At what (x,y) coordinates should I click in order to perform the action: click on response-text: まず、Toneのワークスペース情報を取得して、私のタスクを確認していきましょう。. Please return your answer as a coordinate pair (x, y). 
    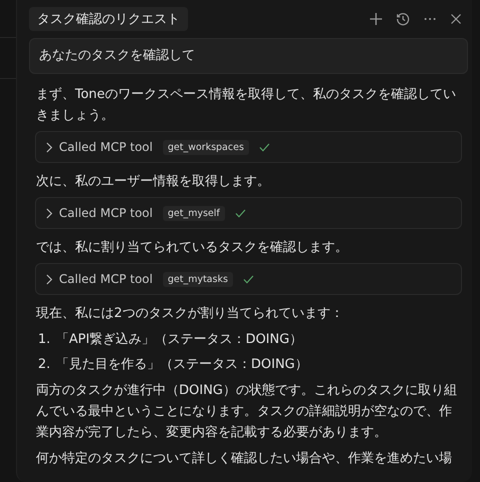
    Looking at the image, I should click on (246, 105).